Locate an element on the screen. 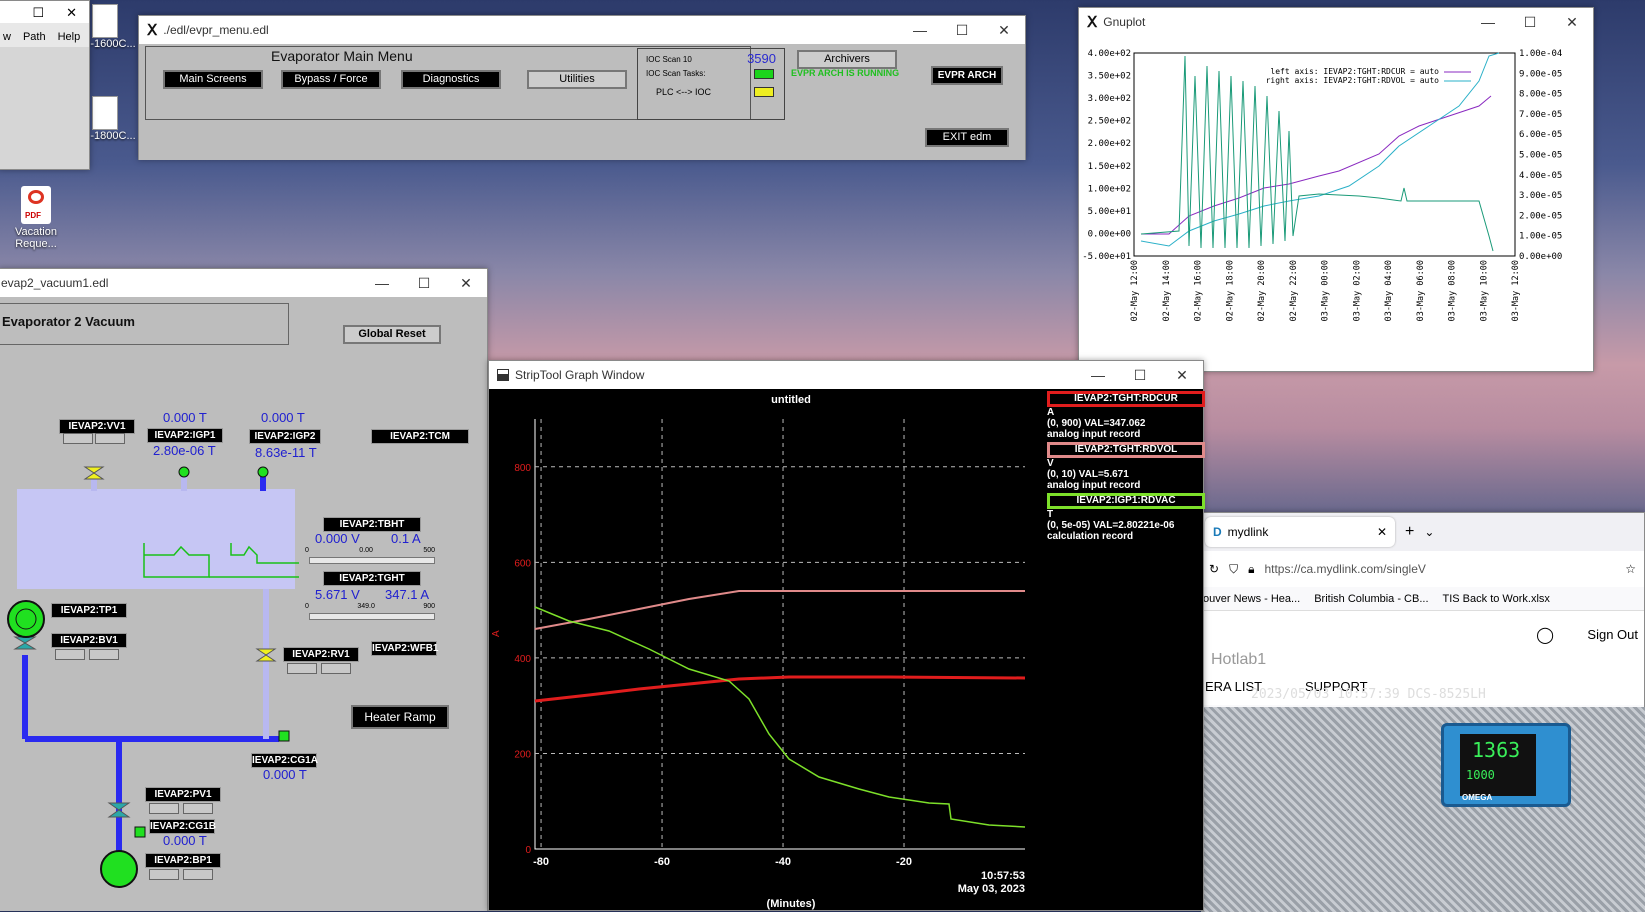  vv1-open-button is located at coordinates (78, 438).